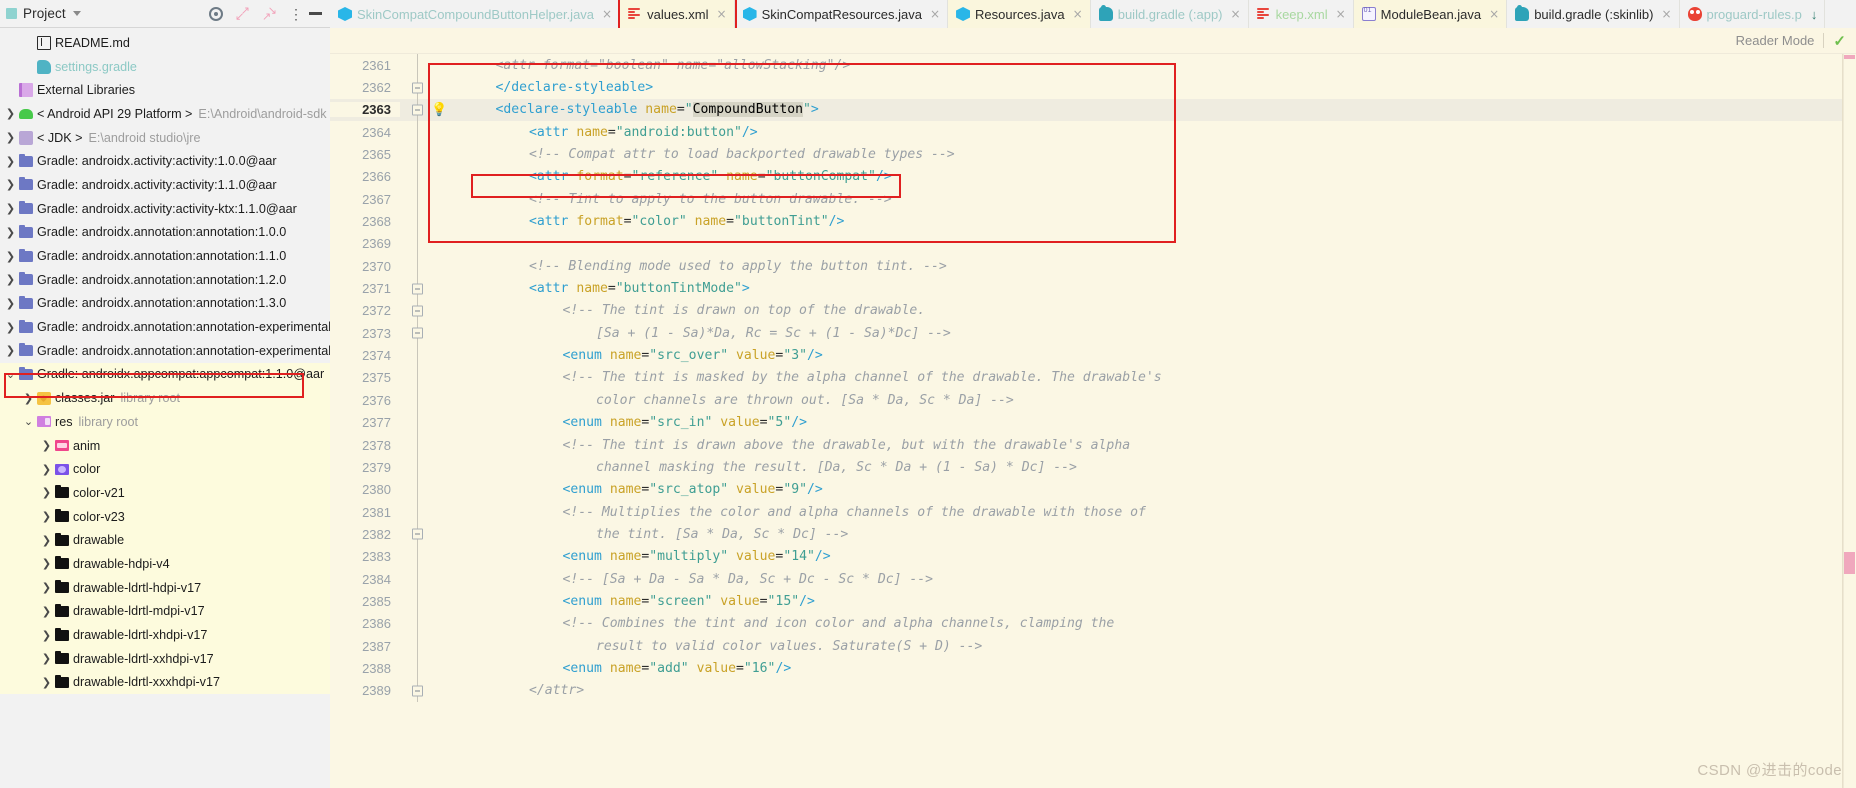 Image resolution: width=1856 pixels, height=788 pixels. I want to click on tree-item: ❯ drawable, so click(165, 540).